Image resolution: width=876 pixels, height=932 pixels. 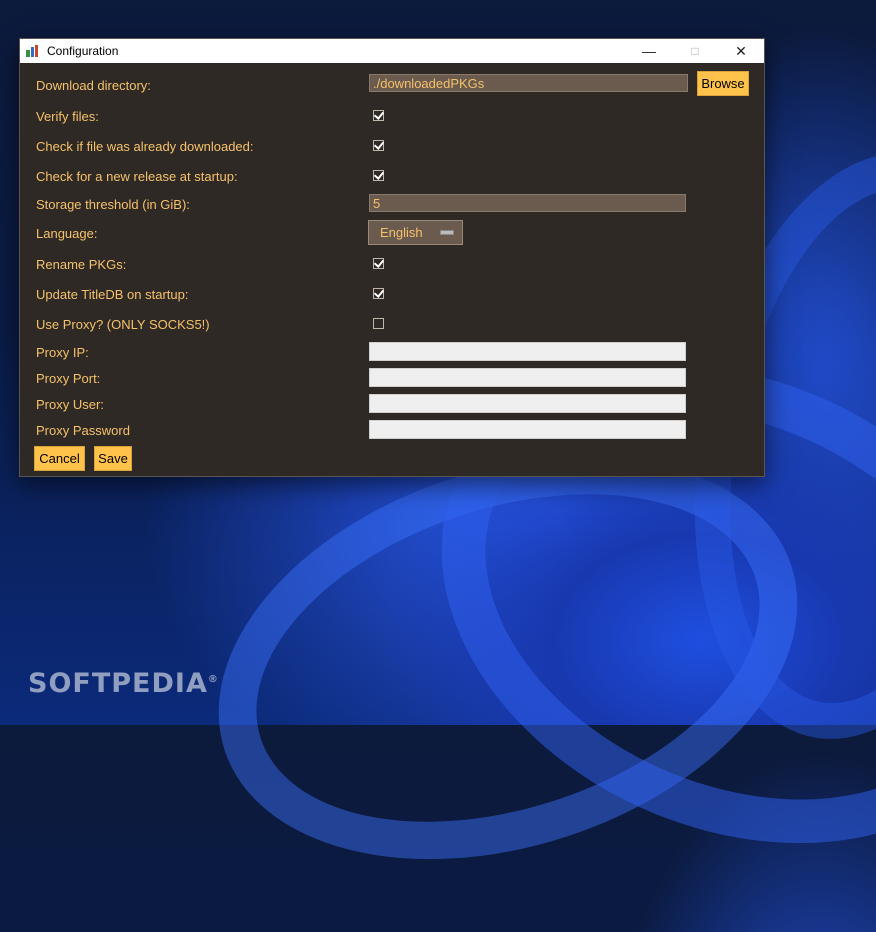 What do you see at coordinates (723, 83) in the screenshot?
I see `browse-button: Browse` at bounding box center [723, 83].